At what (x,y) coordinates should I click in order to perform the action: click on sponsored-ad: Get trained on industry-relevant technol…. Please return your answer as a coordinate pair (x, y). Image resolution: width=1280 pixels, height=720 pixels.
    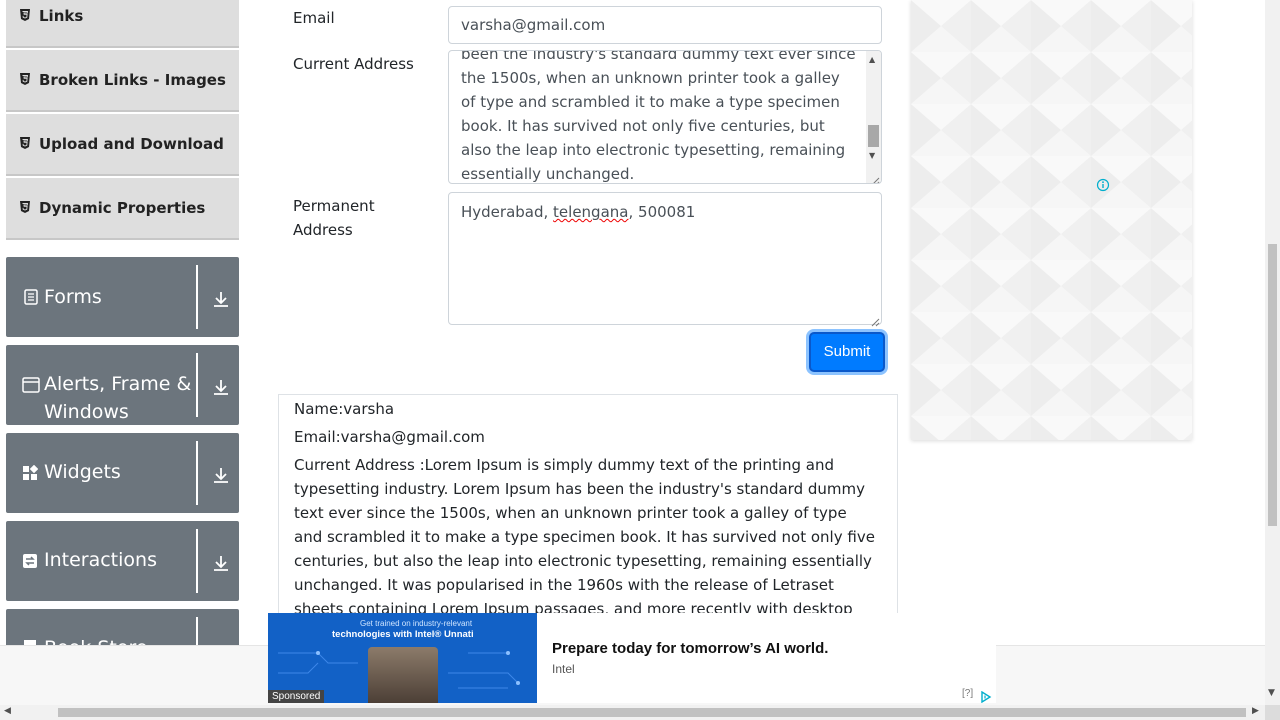
    Looking at the image, I should click on (632, 658).